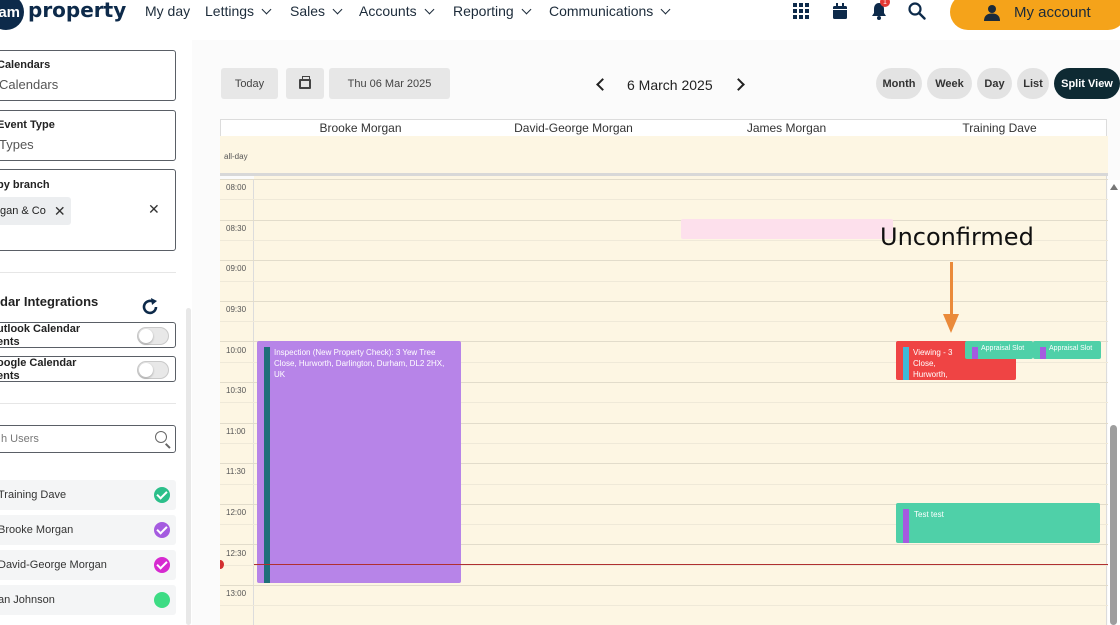 Image resolution: width=1120 pixels, height=625 pixels. I want to click on print-button, so click(305, 83).